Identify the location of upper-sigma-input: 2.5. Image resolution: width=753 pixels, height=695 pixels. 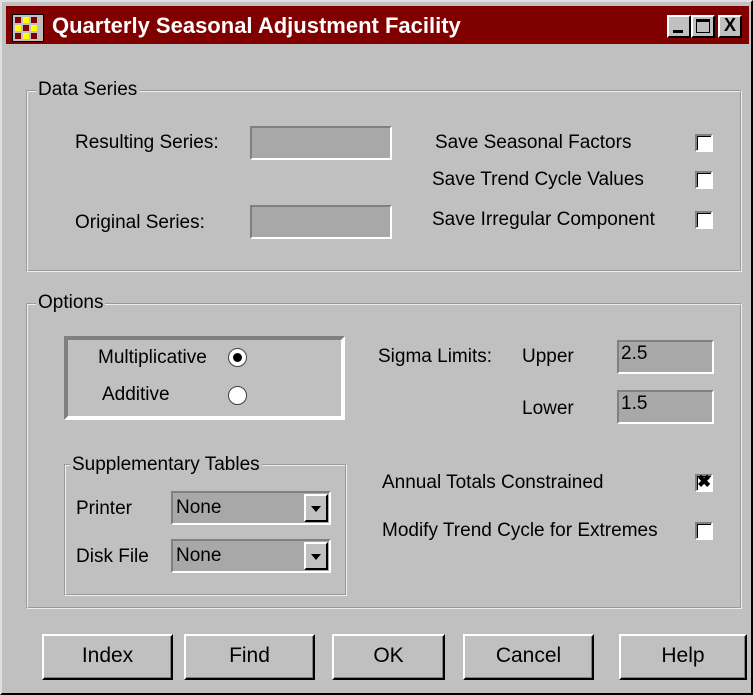
(665, 357).